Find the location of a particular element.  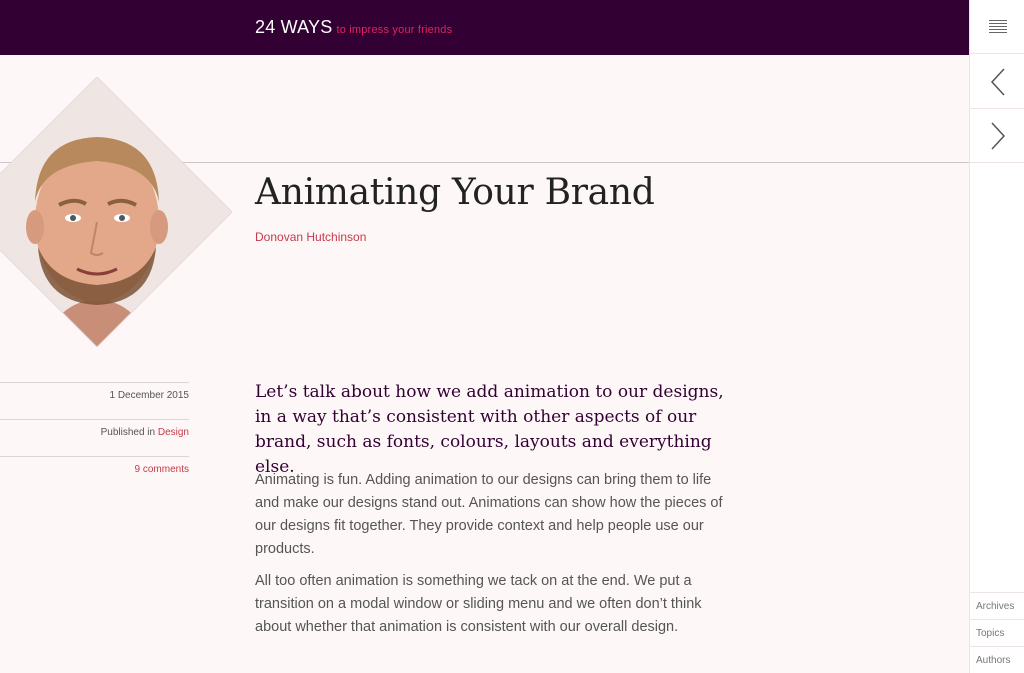

category-link: Design is located at coordinates (173, 432).